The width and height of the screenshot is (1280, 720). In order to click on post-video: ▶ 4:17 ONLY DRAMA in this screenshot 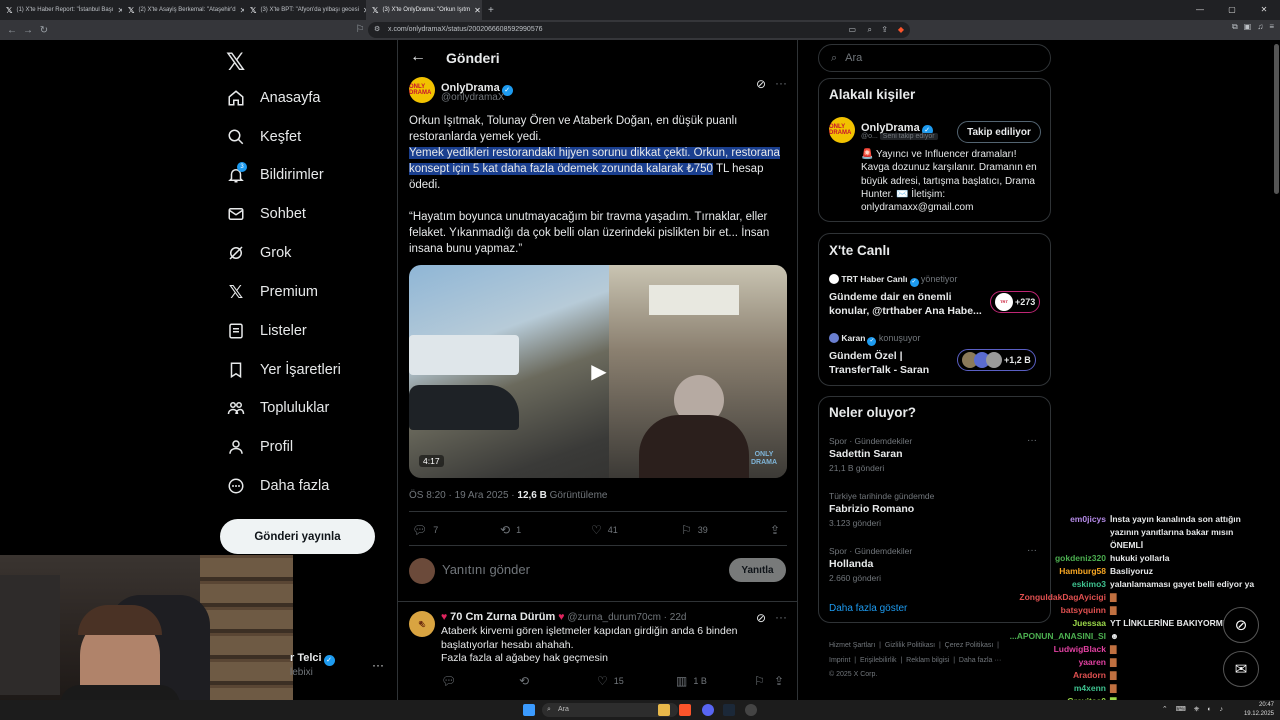, I will do `click(598, 371)`.